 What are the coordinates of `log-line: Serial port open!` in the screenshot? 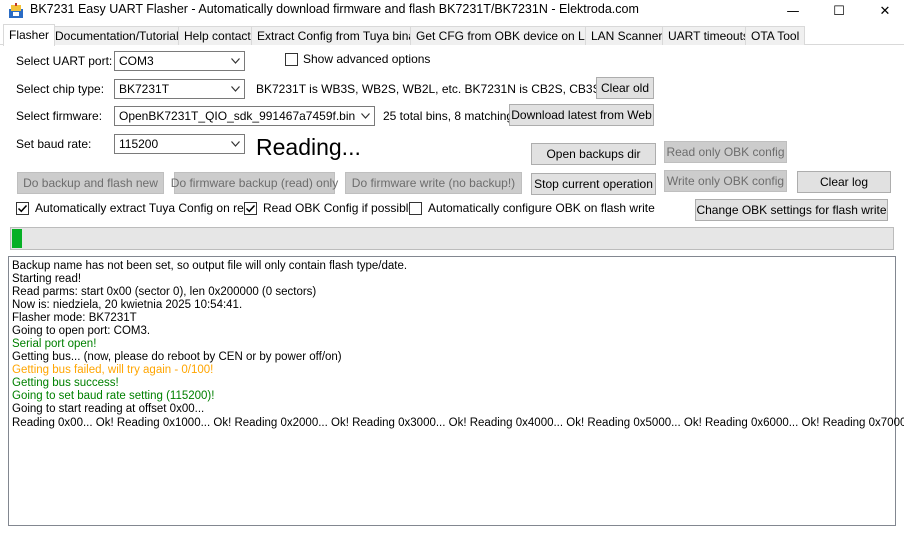 It's located at (54, 344).